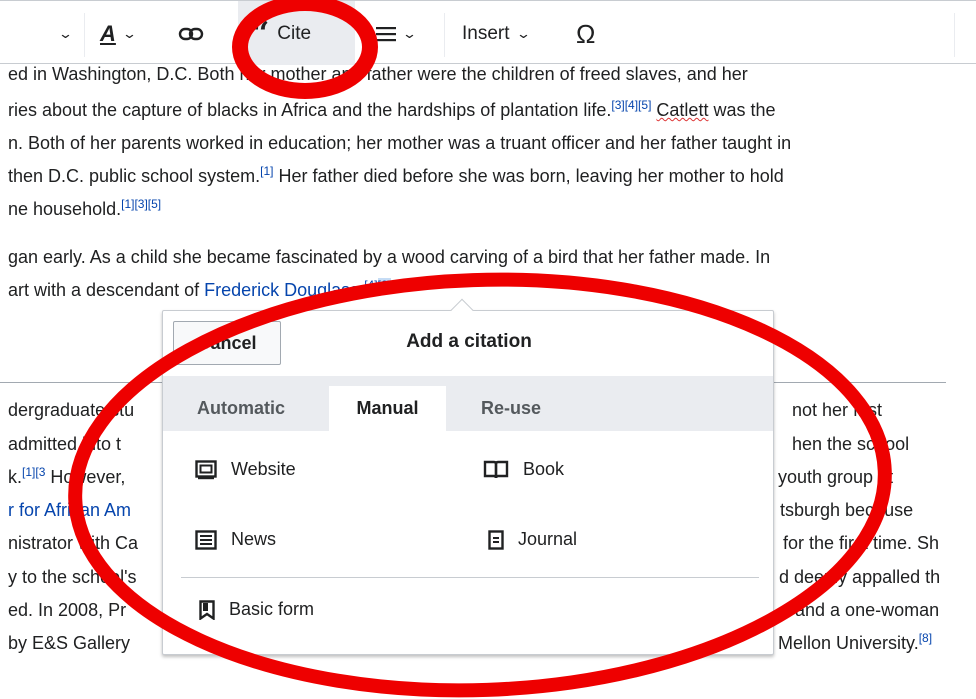  What do you see at coordinates (207, 609) in the screenshot?
I see `bookmark-icon` at bounding box center [207, 609].